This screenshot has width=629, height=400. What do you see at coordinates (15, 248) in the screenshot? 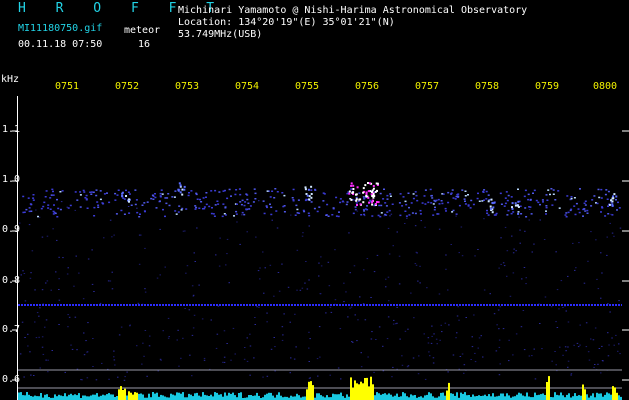
I see `y-axis-line` at bounding box center [15, 248].